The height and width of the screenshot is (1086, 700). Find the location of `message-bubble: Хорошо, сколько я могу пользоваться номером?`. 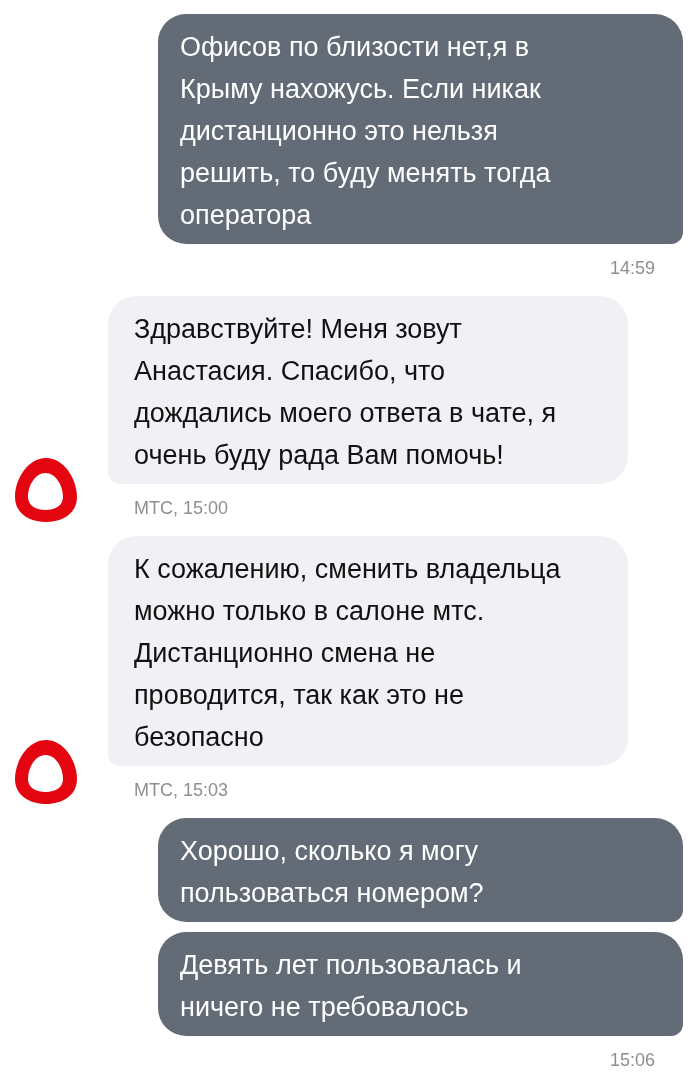

message-bubble: Хорошо, сколько я могу пользоваться номером? is located at coordinates (420, 870).